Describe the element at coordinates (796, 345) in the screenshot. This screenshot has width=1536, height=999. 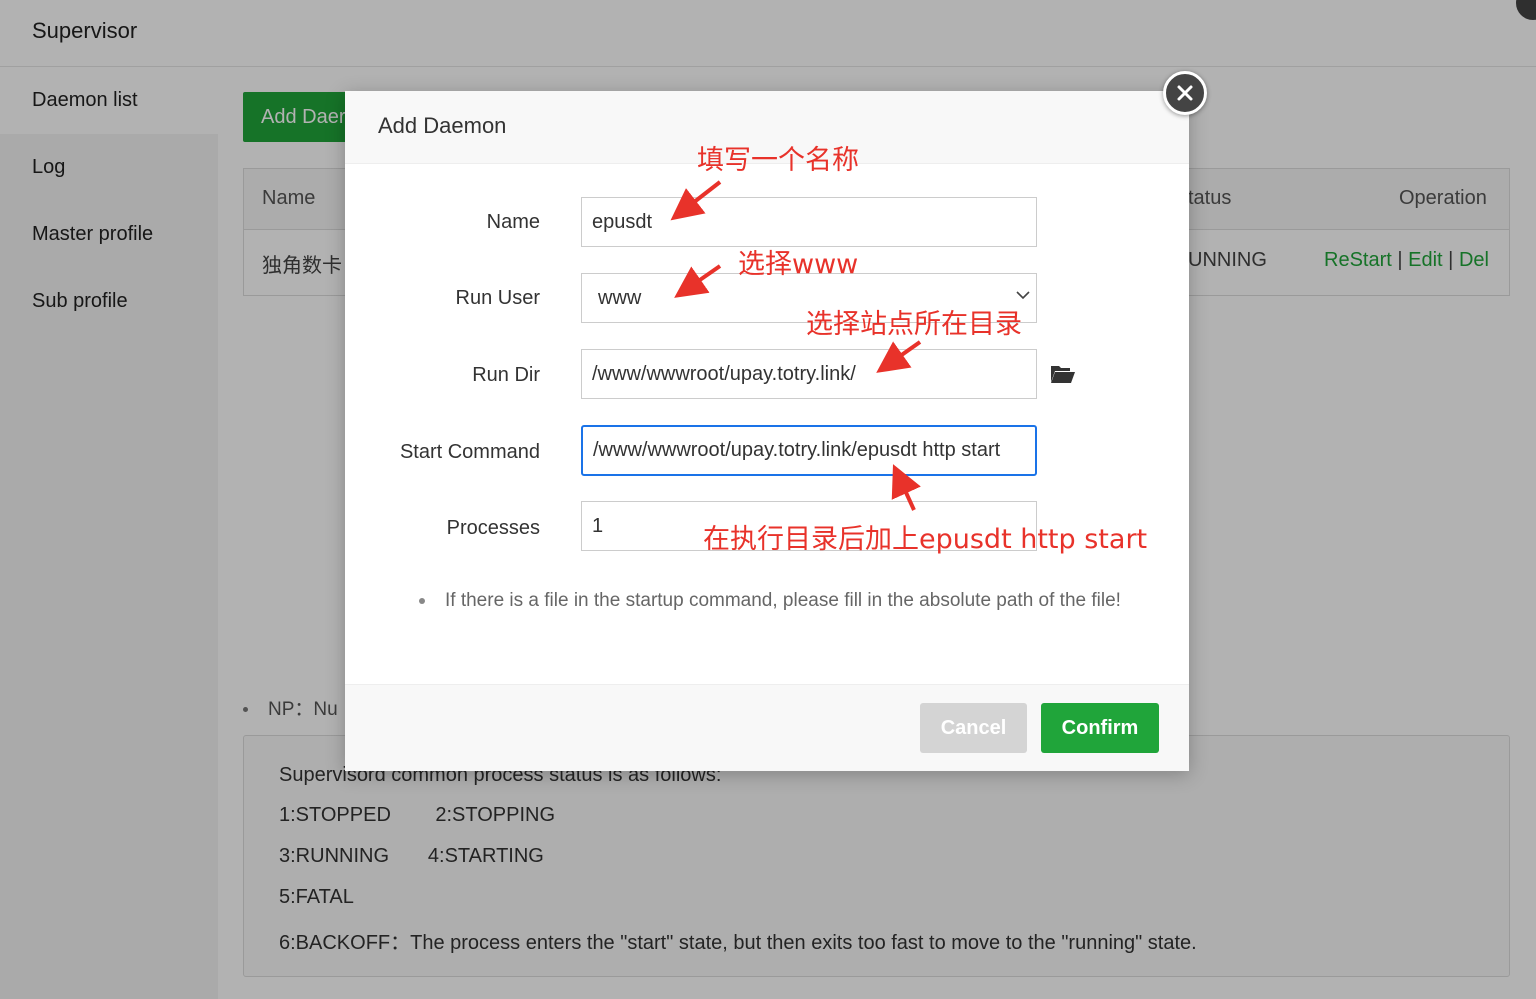
I see `annotation-arrows` at that location.